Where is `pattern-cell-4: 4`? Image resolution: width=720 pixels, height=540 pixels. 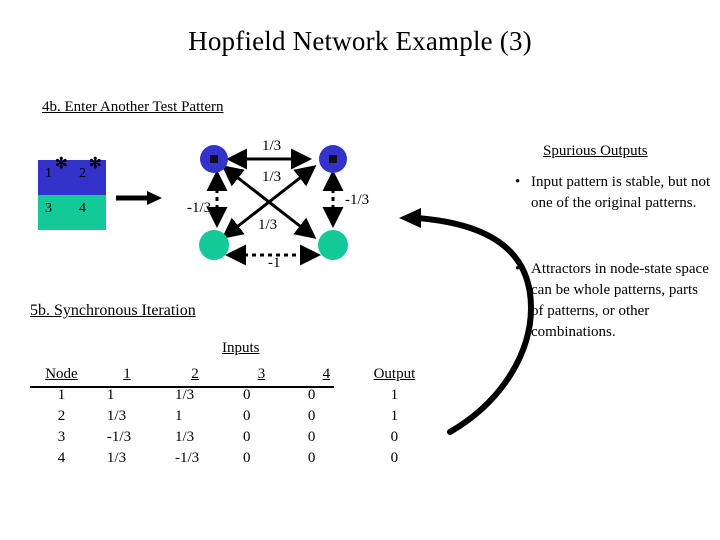 pattern-cell-4: 4 is located at coordinates (89, 212).